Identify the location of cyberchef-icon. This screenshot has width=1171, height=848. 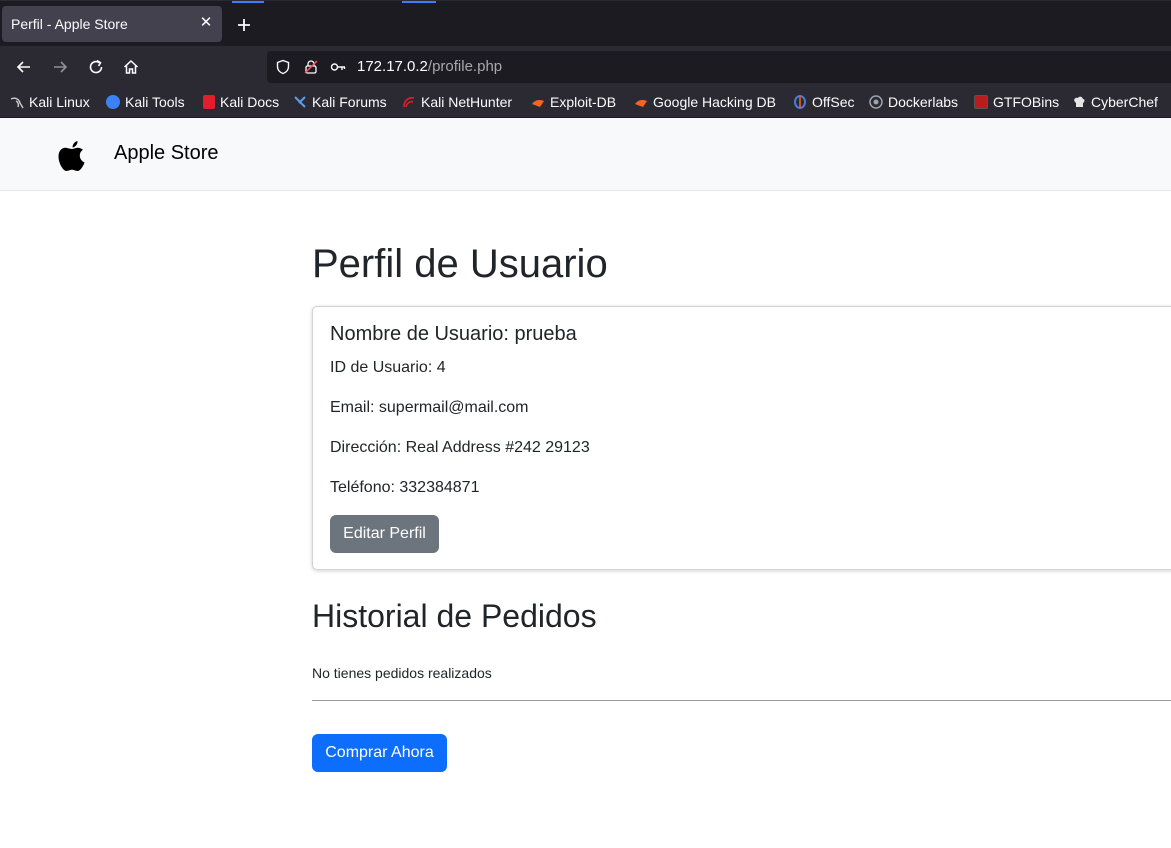
(1079, 101).